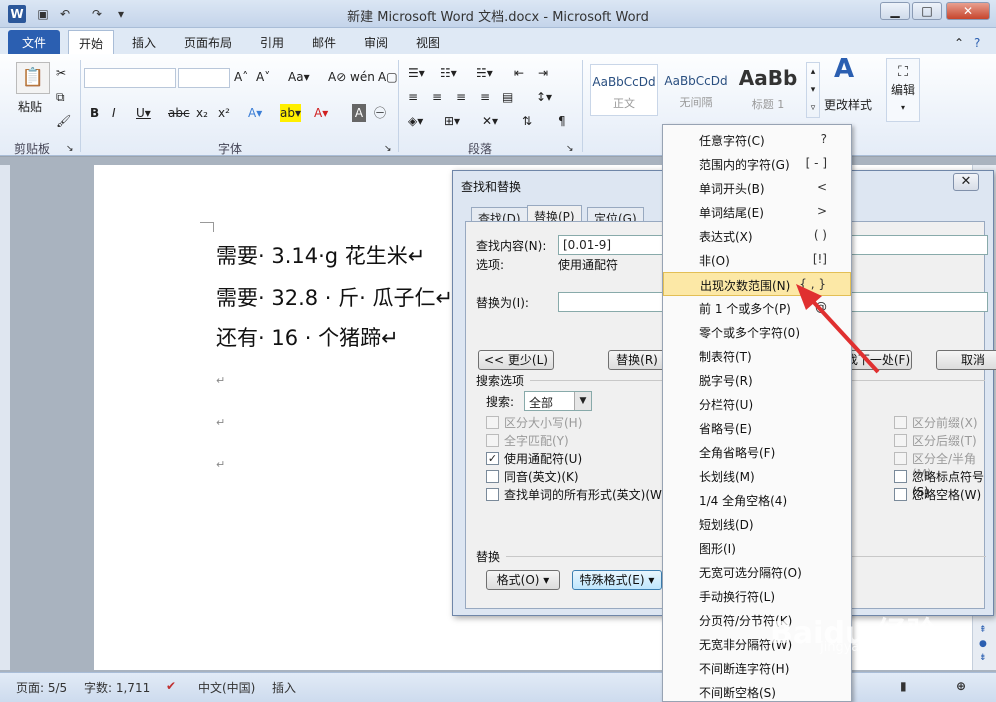  What do you see at coordinates (263, 77) in the screenshot?
I see `shrink-font-icon: A˅` at bounding box center [263, 77].